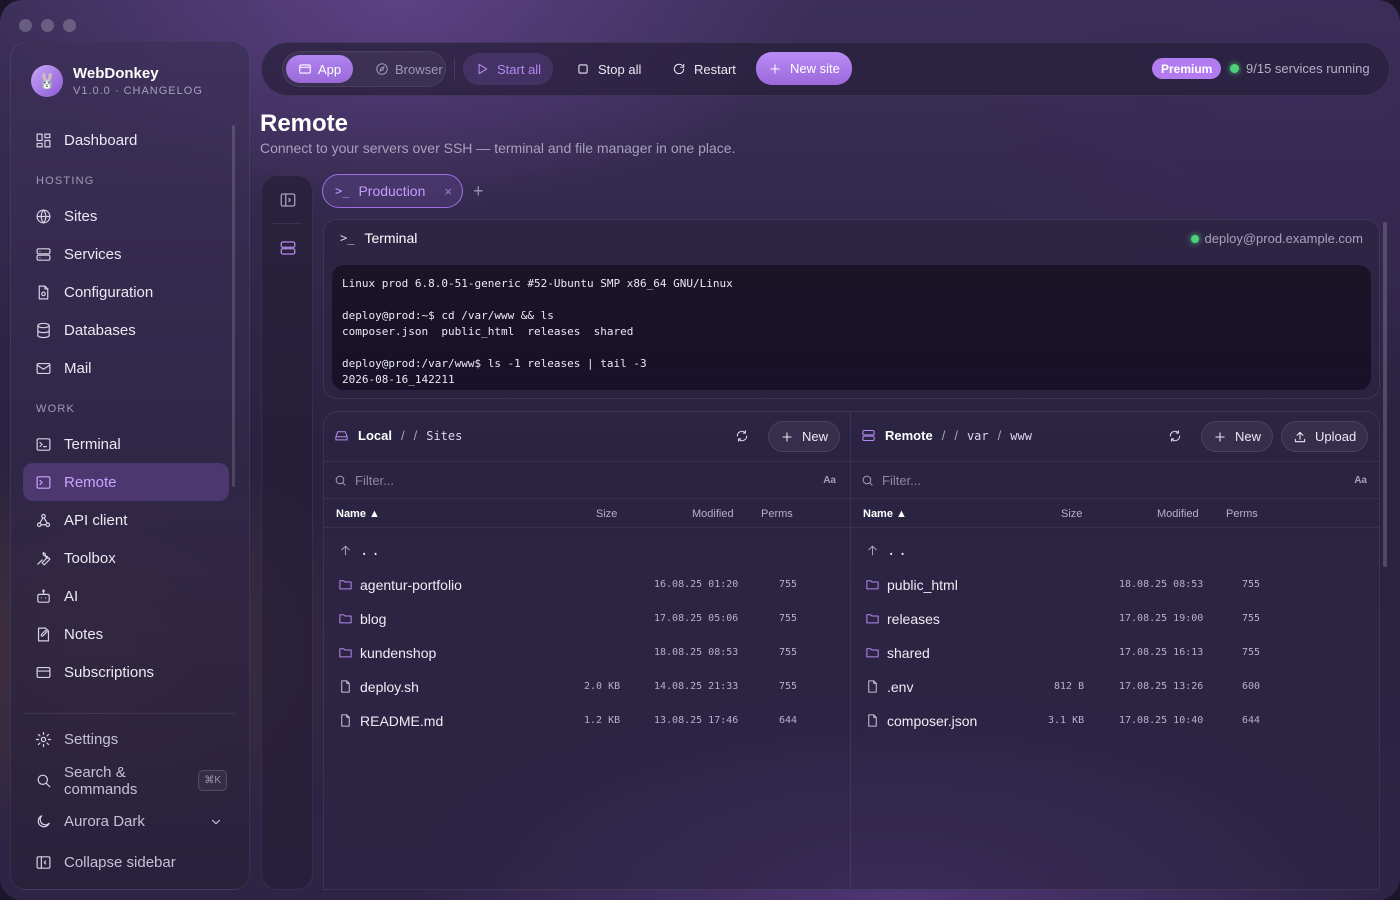 This screenshot has height=900, width=1400. Describe the element at coordinates (587, 721) in the screenshot. I see `table-row: README.md 1.2 KB 13.08.25 17:46 644` at that location.